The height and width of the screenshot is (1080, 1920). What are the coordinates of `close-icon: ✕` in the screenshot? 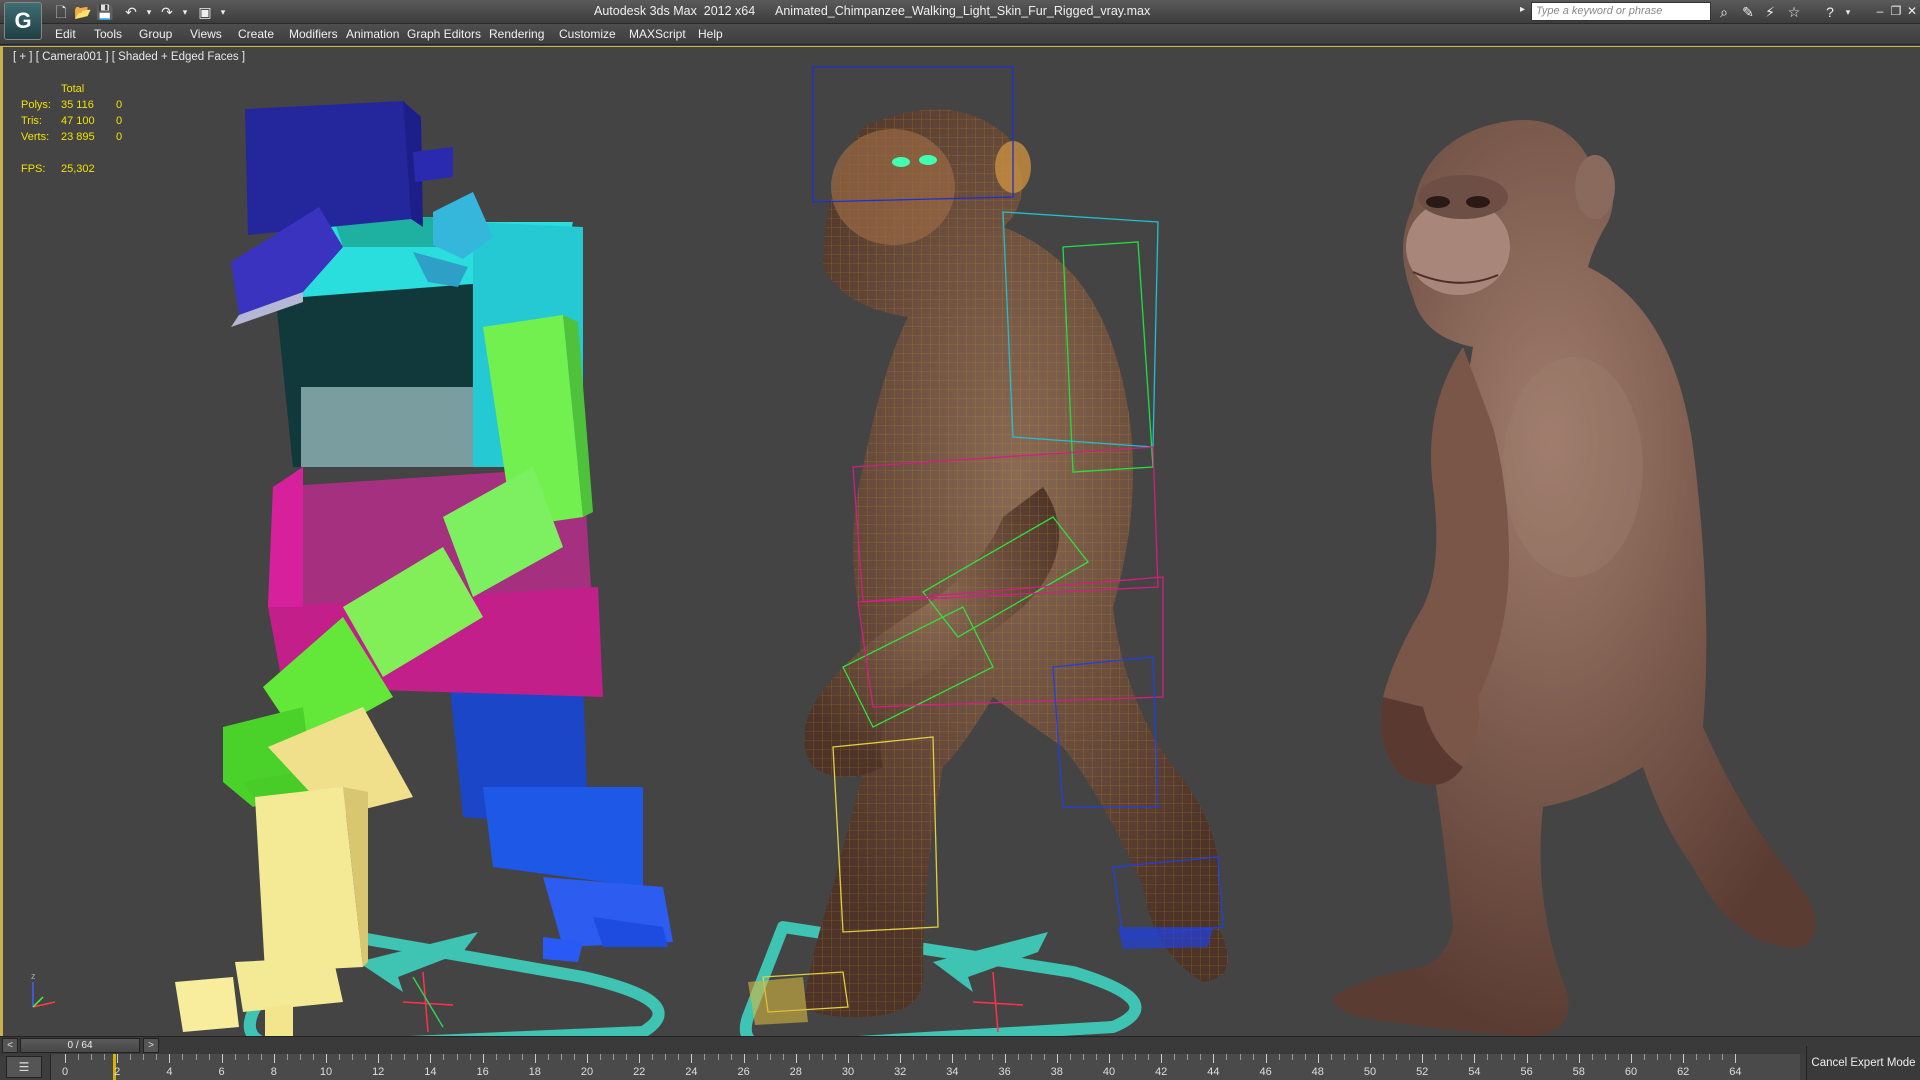 It's located at (1912, 11).